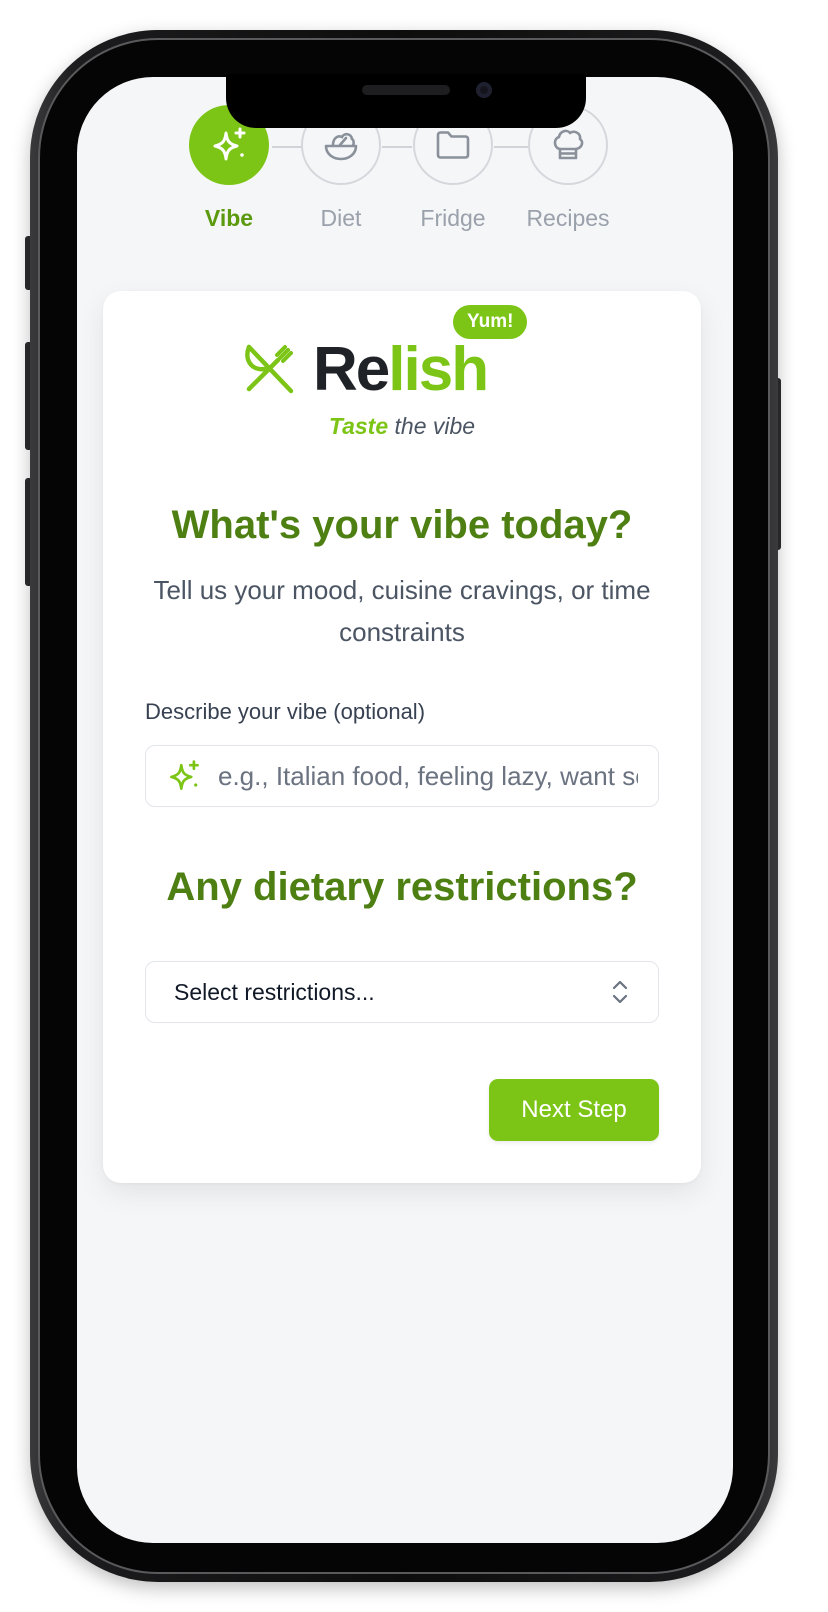  Describe the element at coordinates (620, 992) in the screenshot. I see `chevron-up-down-icon` at that location.